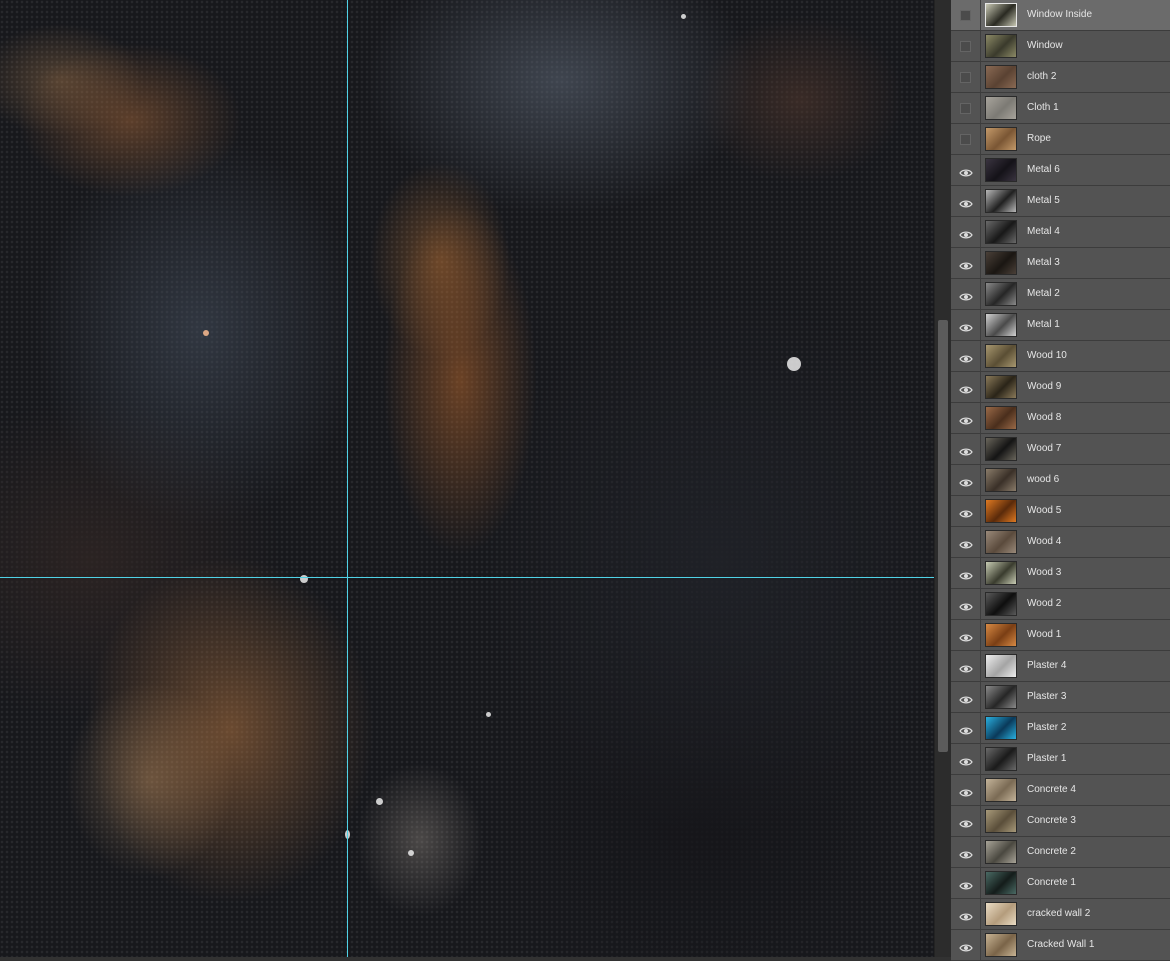 This screenshot has height=961, width=1170. Describe the element at coordinates (1060, 852) in the screenshot. I see `layer-row: Concrete 2` at that location.